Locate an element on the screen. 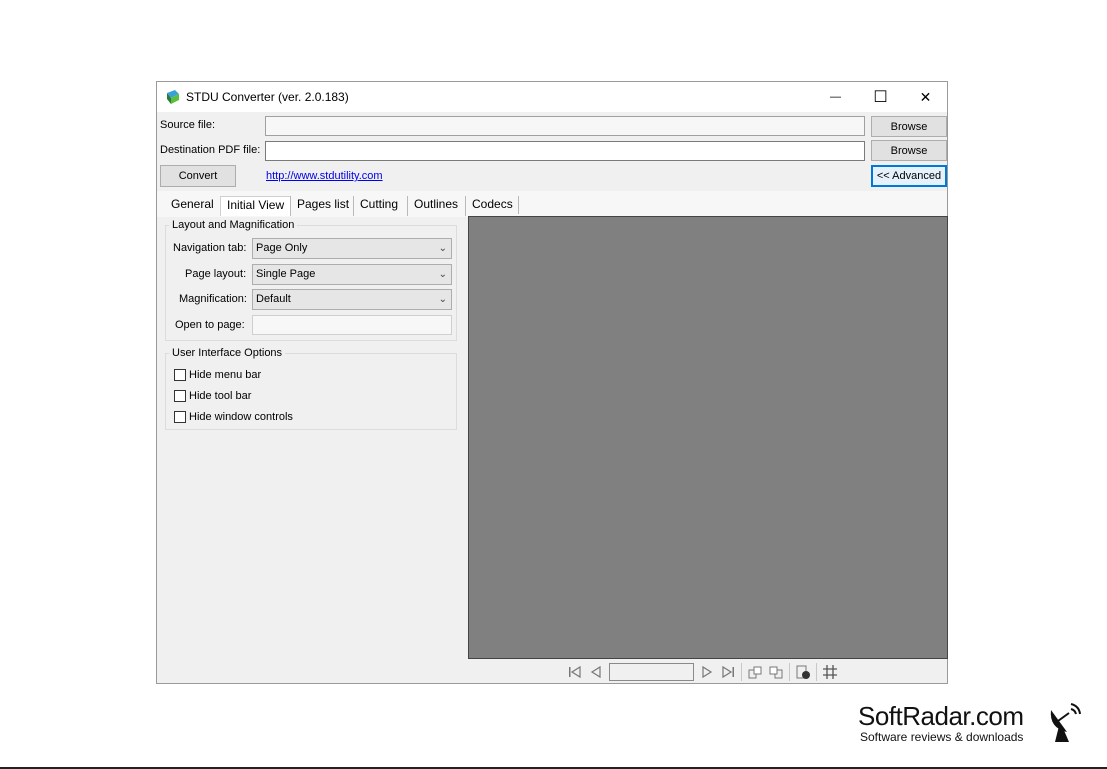  next-page-icon is located at coordinates (707, 672).